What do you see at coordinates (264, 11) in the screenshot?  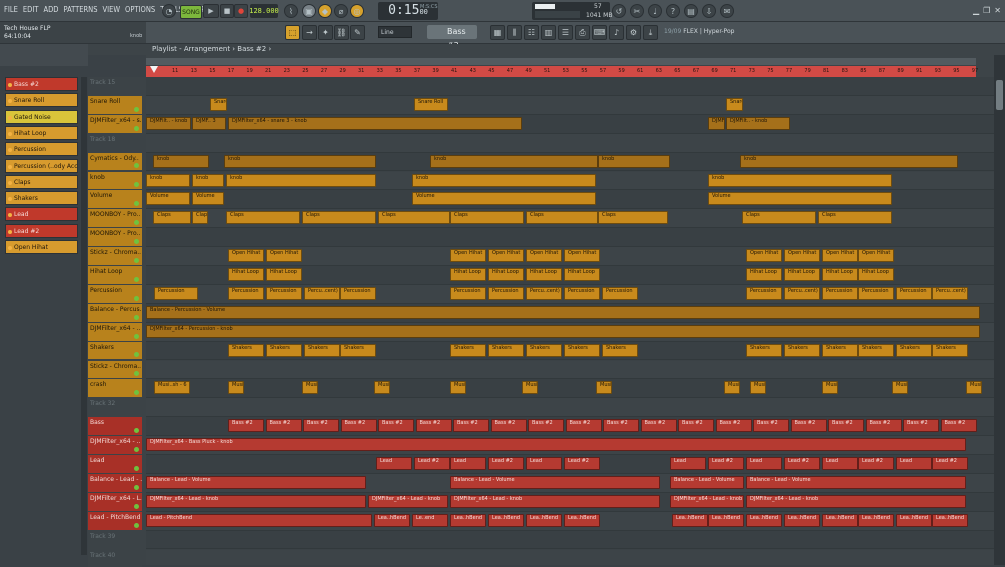 I see `tempo-display: 128.000` at bounding box center [264, 11].